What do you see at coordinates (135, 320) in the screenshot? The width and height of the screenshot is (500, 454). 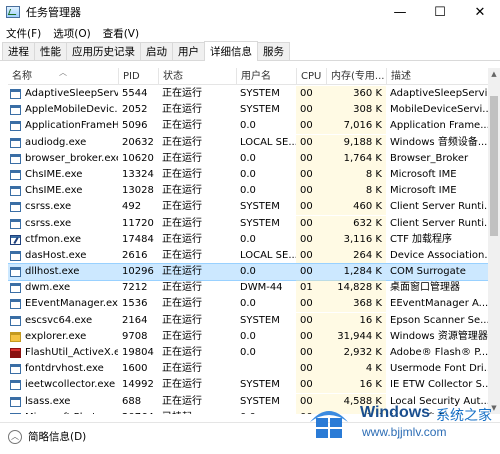 I see `cell-pid: 2164` at bounding box center [135, 320].